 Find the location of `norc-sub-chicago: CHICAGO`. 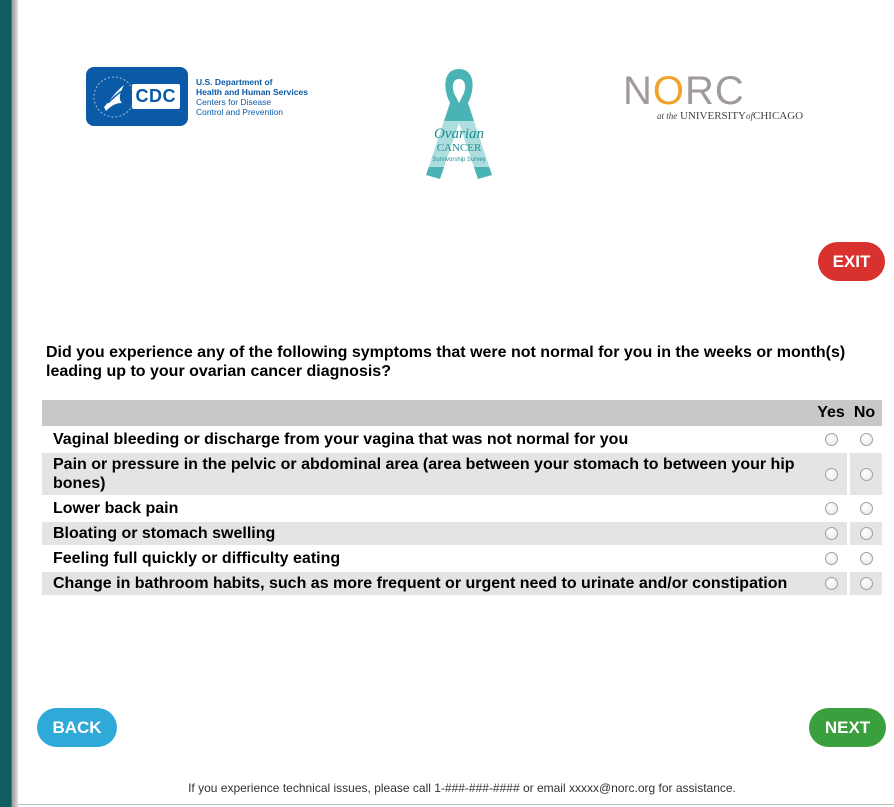

norc-sub-chicago: CHICAGO is located at coordinates (778, 116).